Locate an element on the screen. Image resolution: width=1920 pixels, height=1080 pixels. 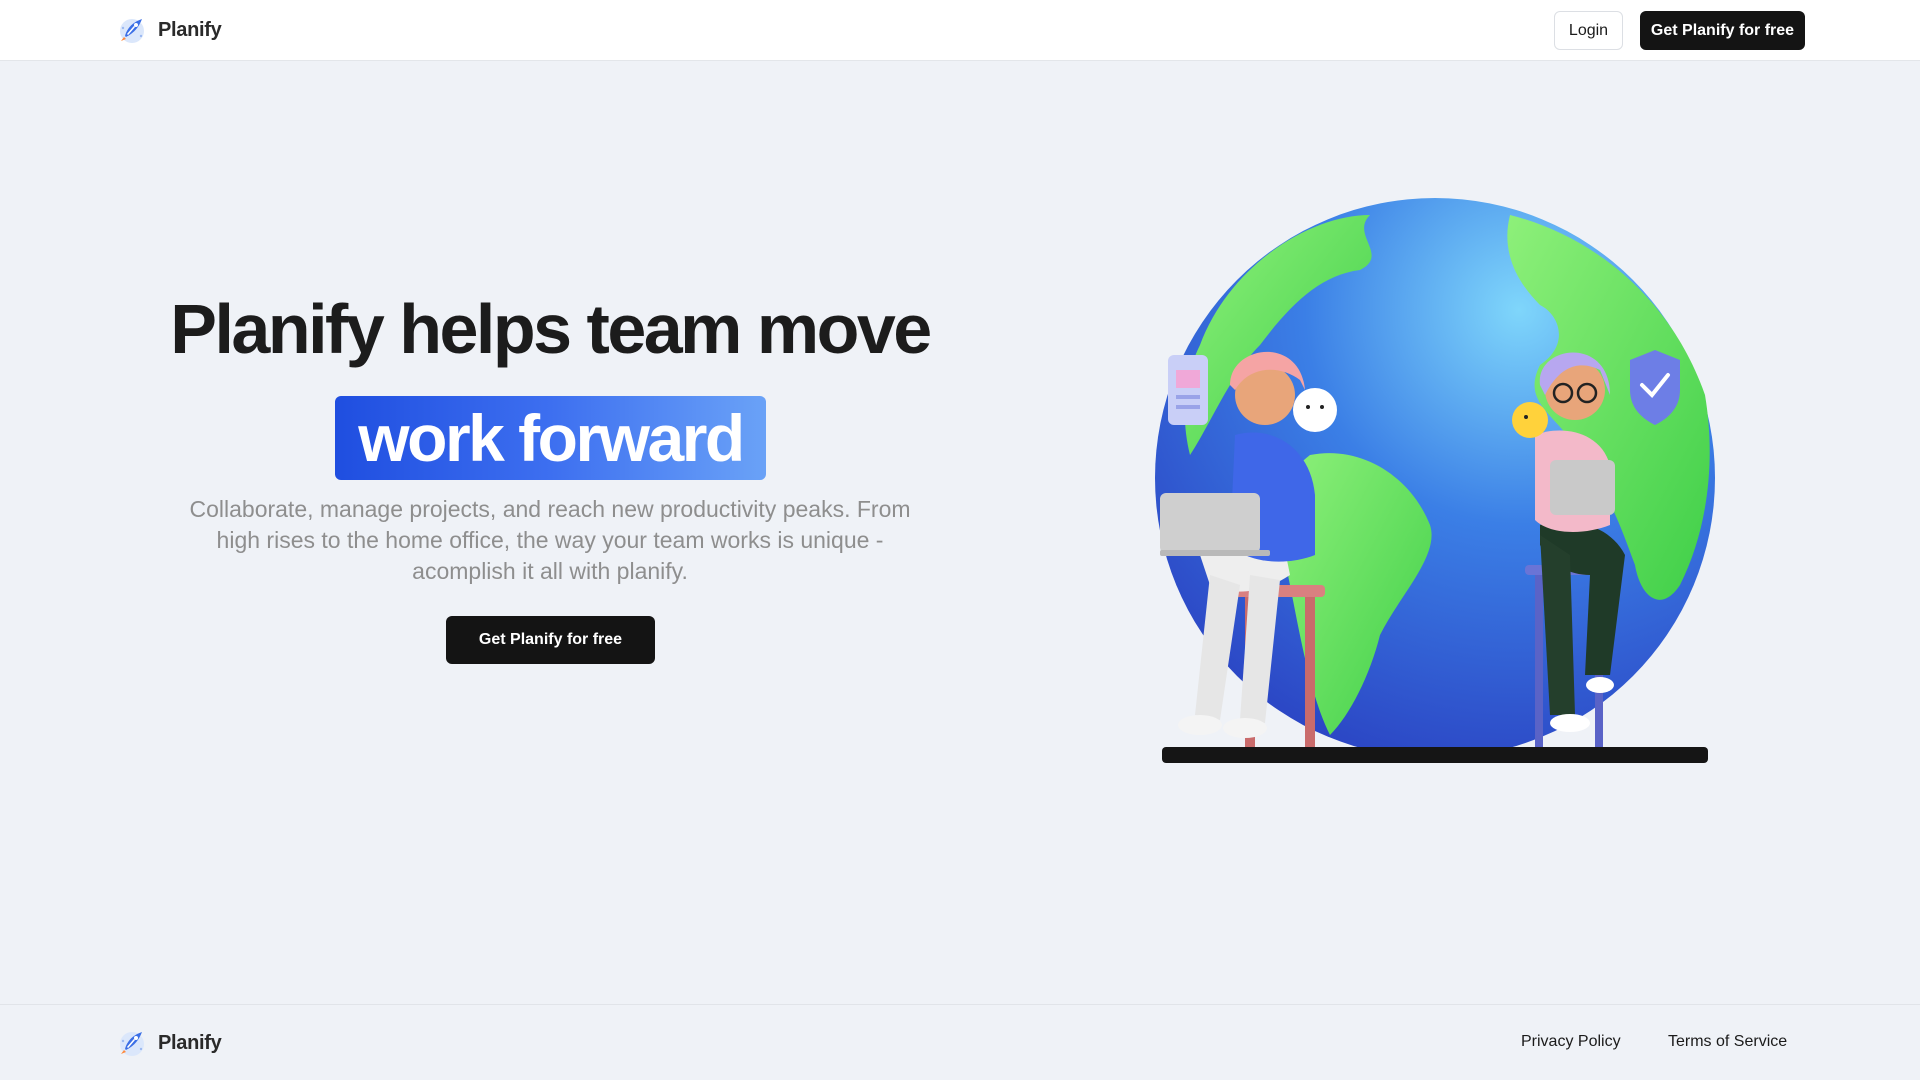
header-brand: Planify is located at coordinates (169, 30).